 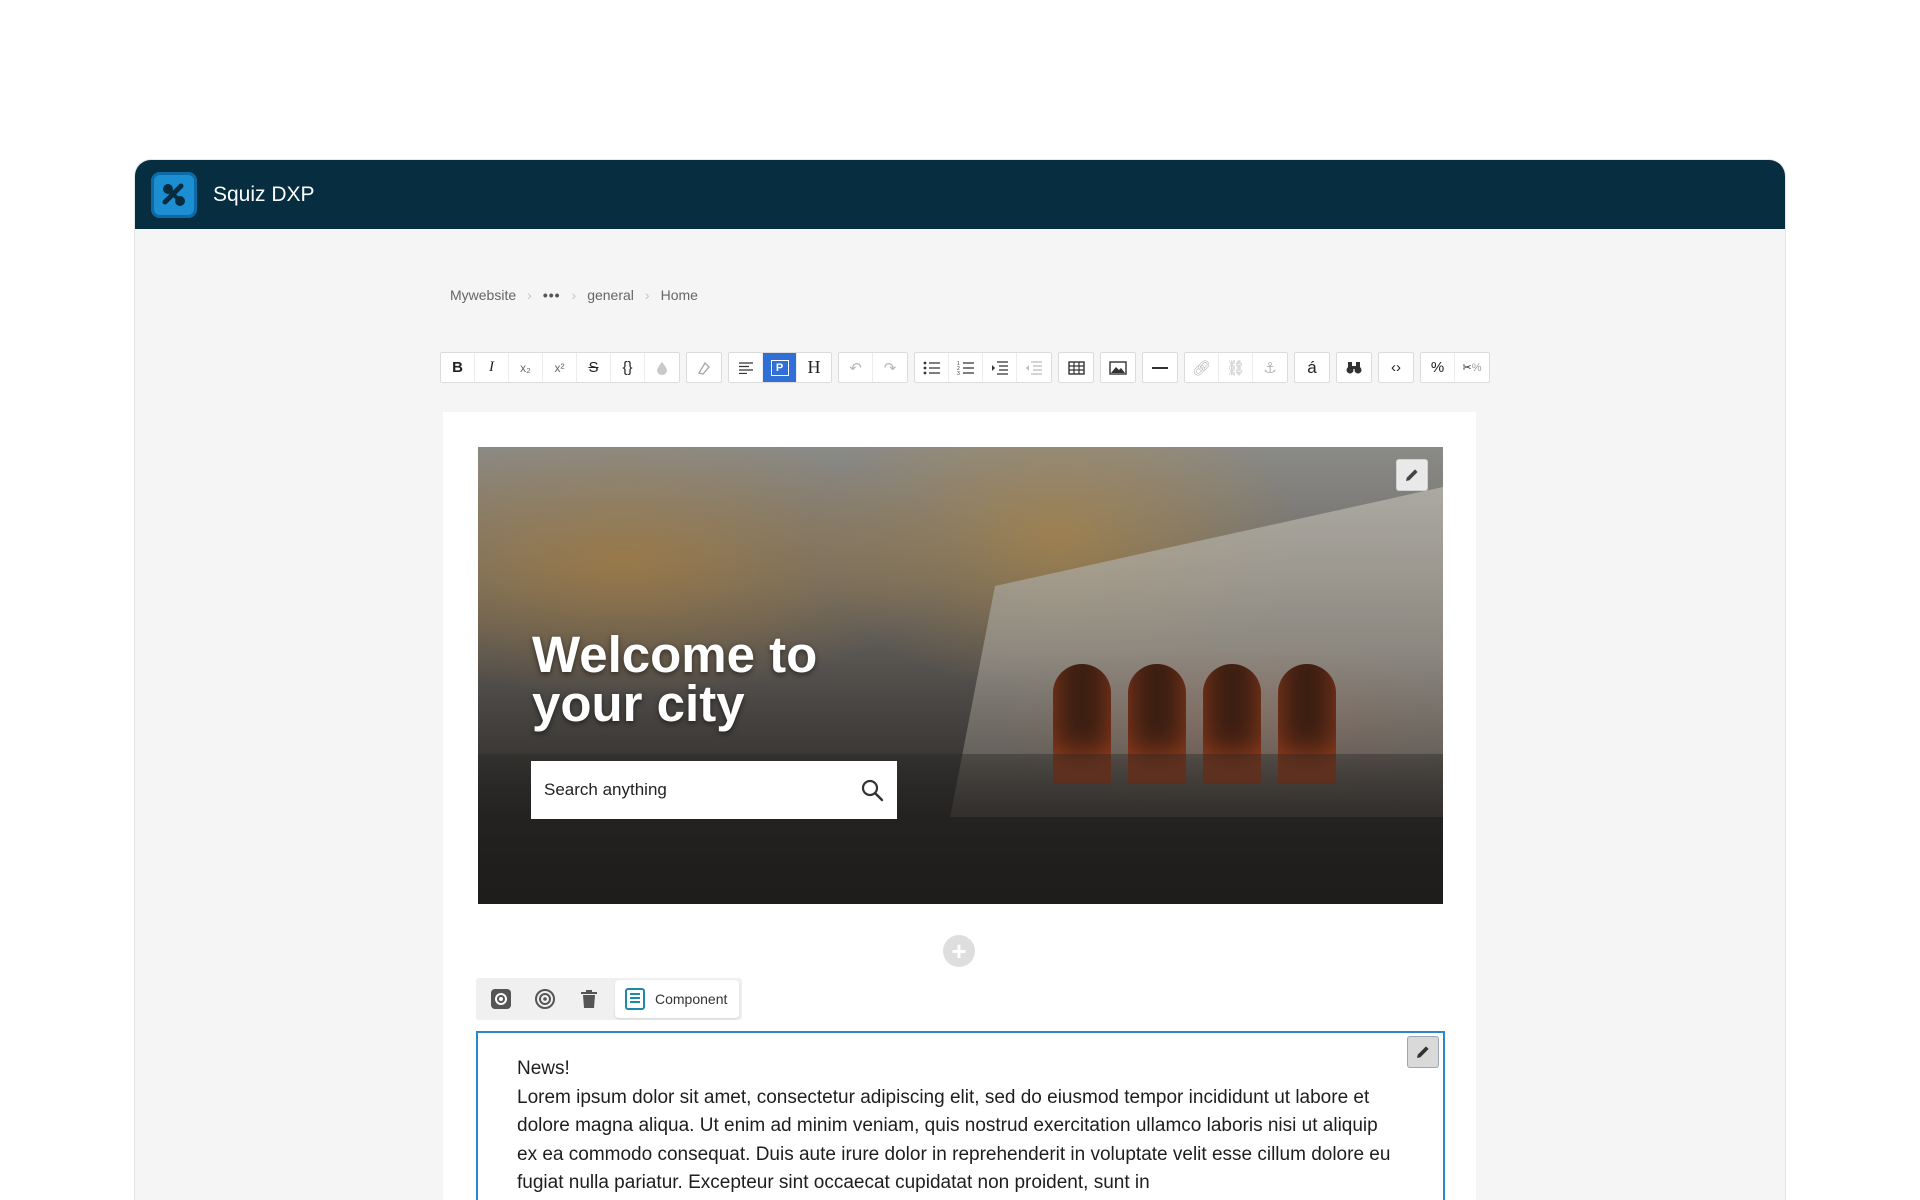 I want to click on target-icon, so click(x=545, y=999).